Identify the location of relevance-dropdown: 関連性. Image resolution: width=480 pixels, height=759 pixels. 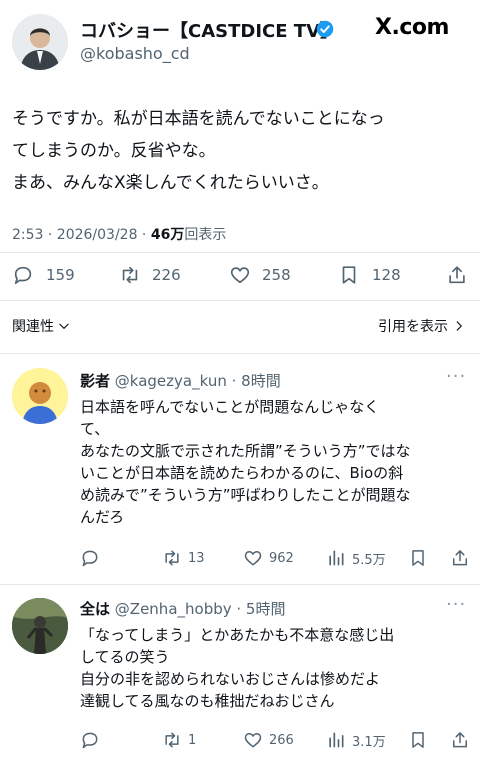
(41, 326).